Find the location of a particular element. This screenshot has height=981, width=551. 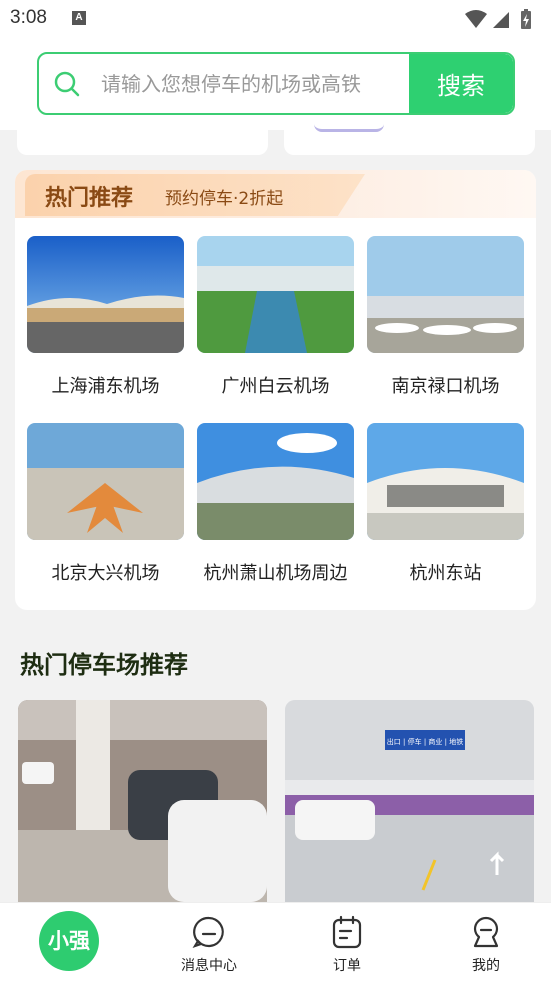

spot-label: 北京大兴机场 is located at coordinates (105, 573).